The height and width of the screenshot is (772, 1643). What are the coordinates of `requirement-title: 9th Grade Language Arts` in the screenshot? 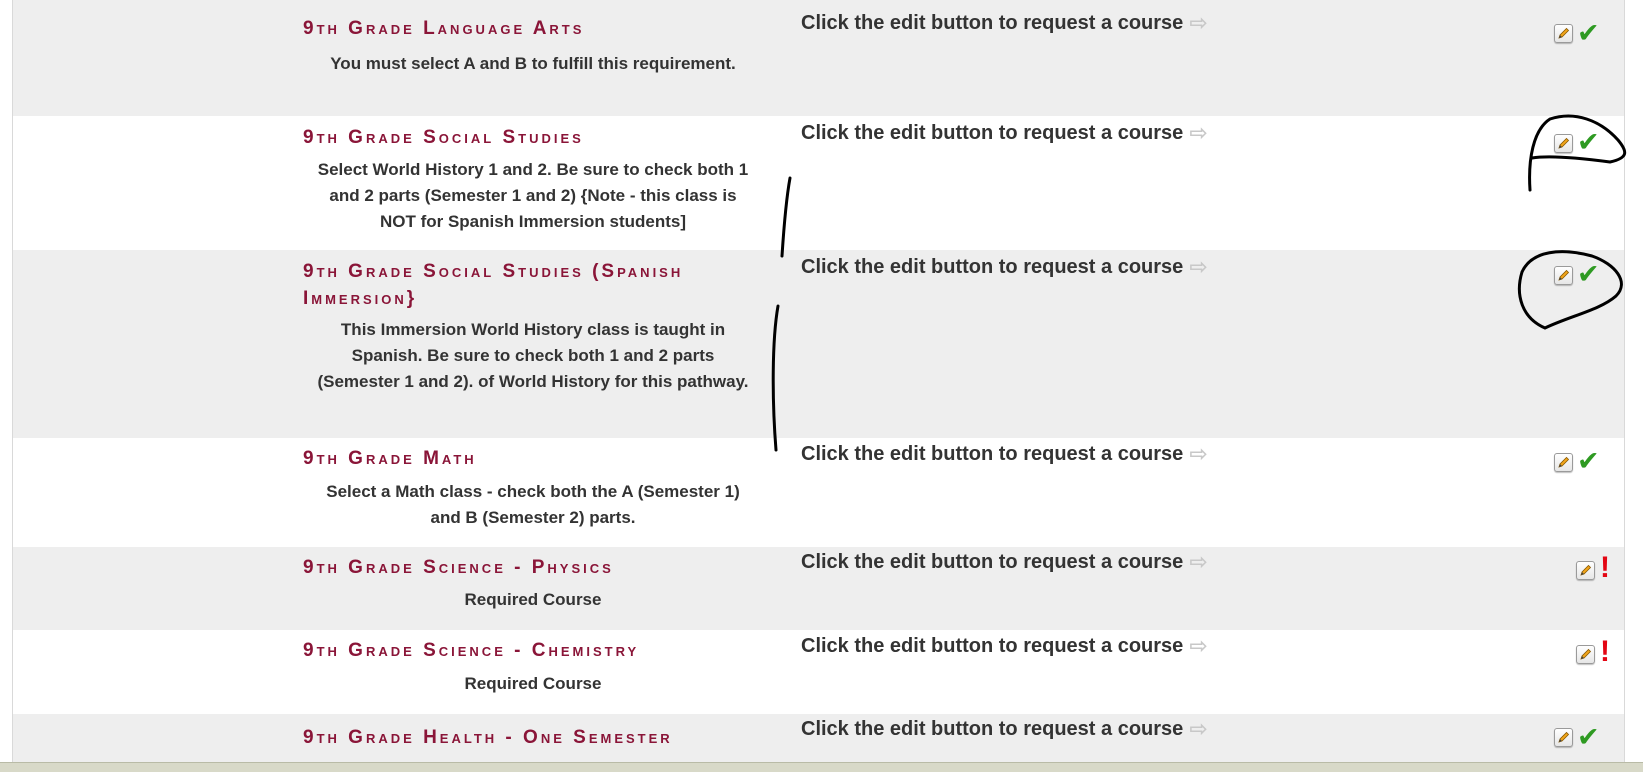 It's located at (444, 28).